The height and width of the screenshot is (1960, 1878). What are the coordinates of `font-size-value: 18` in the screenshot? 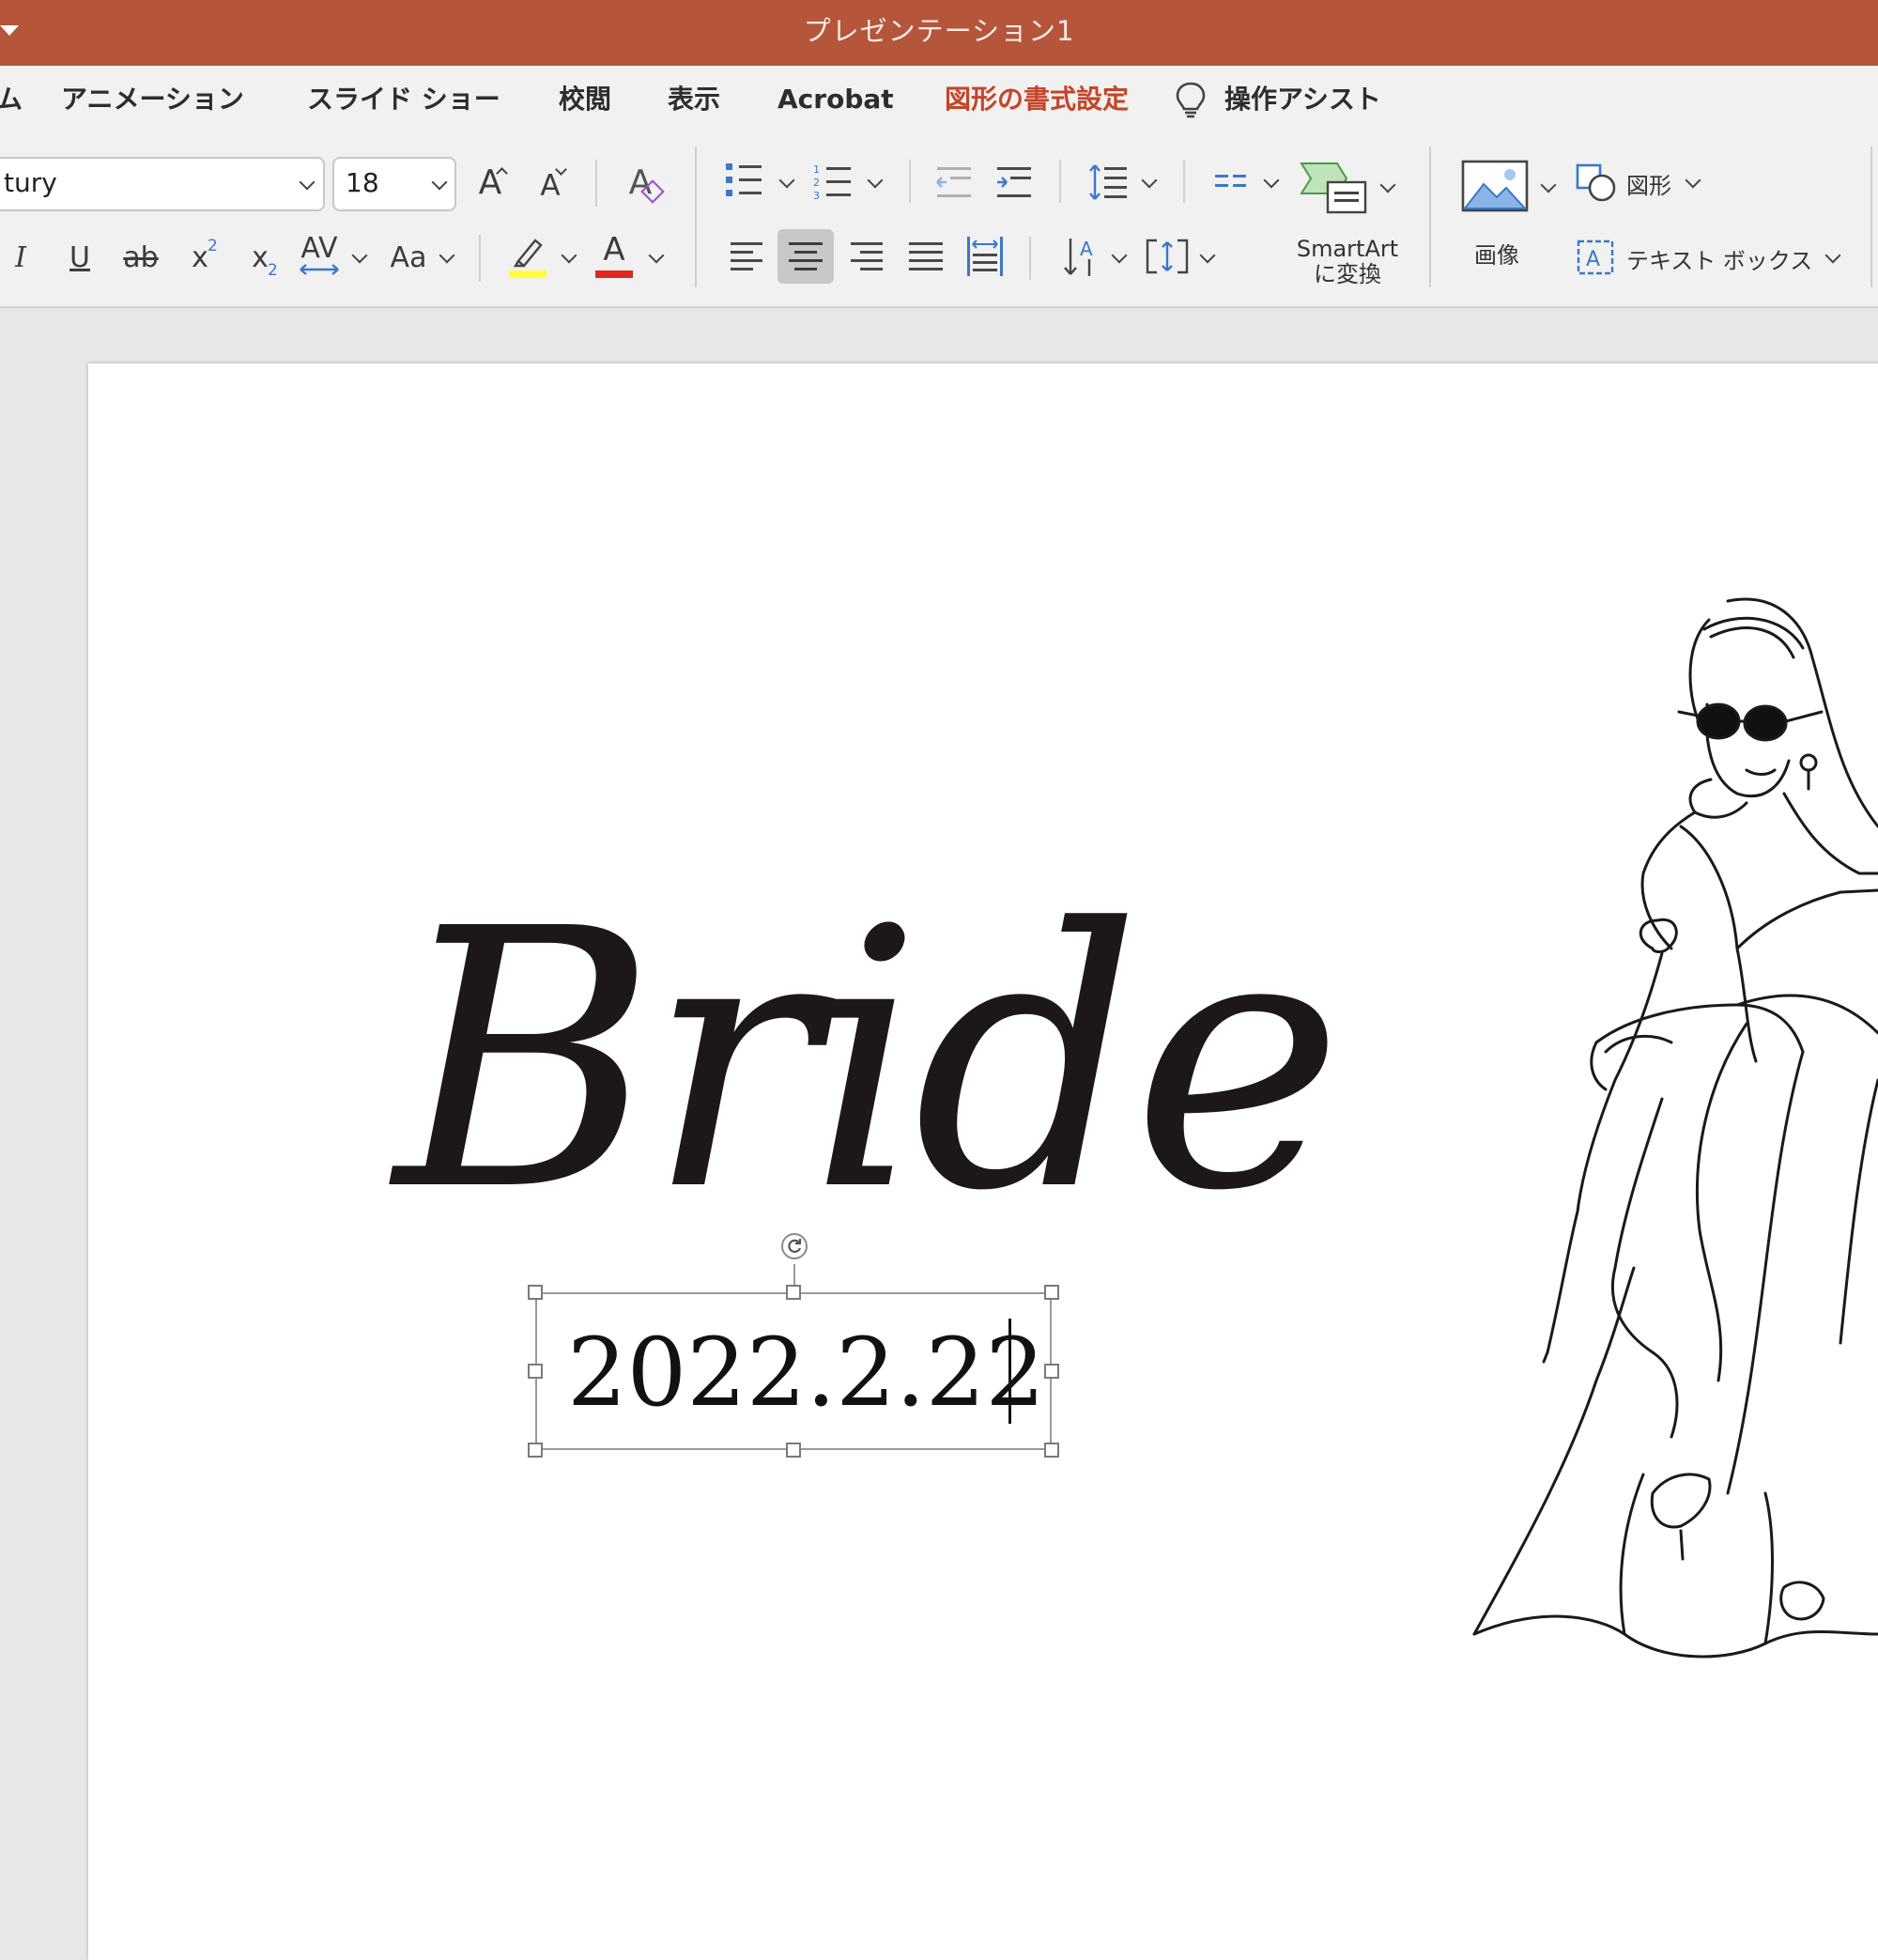 It's located at (362, 182).